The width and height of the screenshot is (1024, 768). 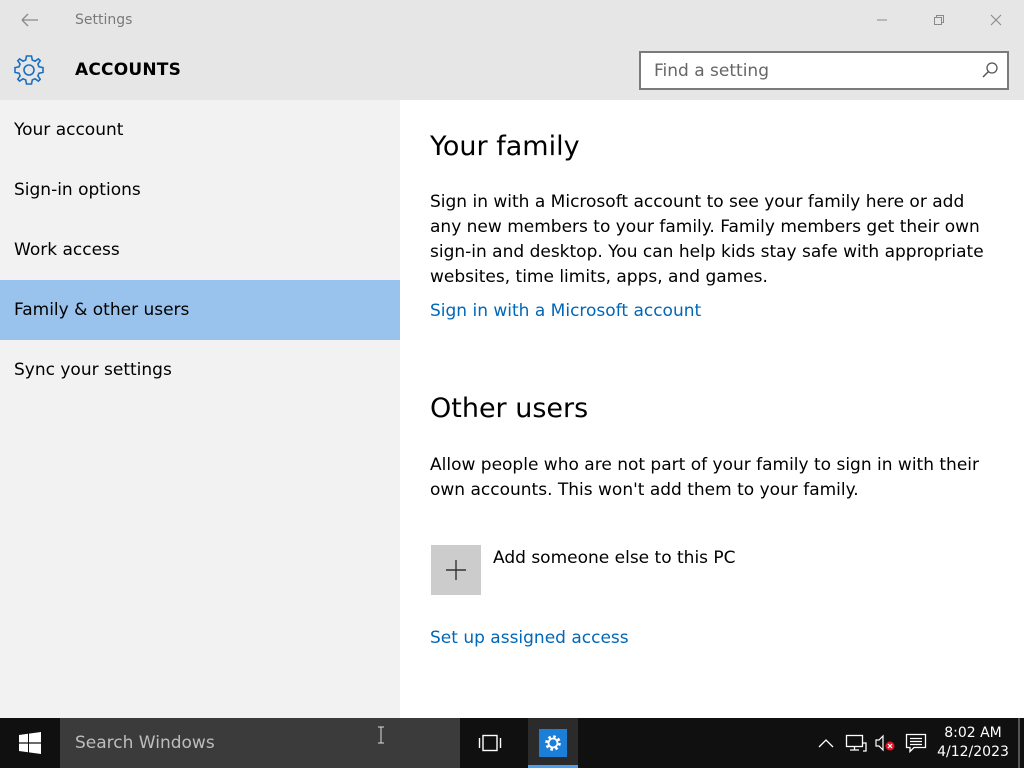 I want to click on close-icon, so click(x=995, y=20).